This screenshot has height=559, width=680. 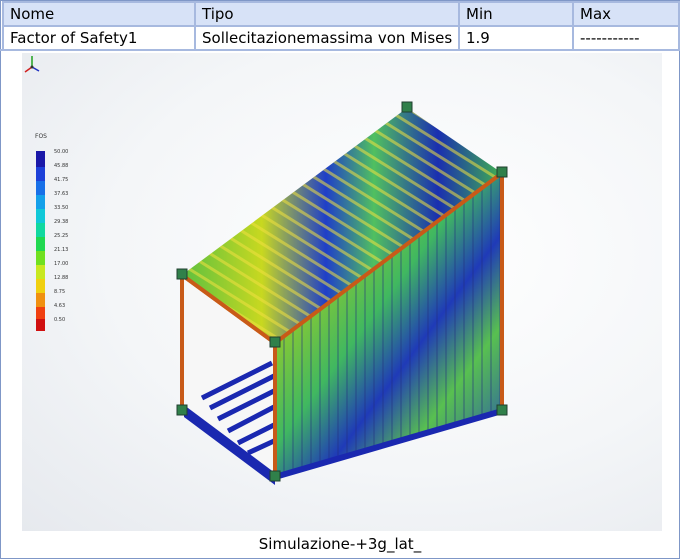 What do you see at coordinates (61, 278) in the screenshot?
I see `legend-tick: 12.88` at bounding box center [61, 278].